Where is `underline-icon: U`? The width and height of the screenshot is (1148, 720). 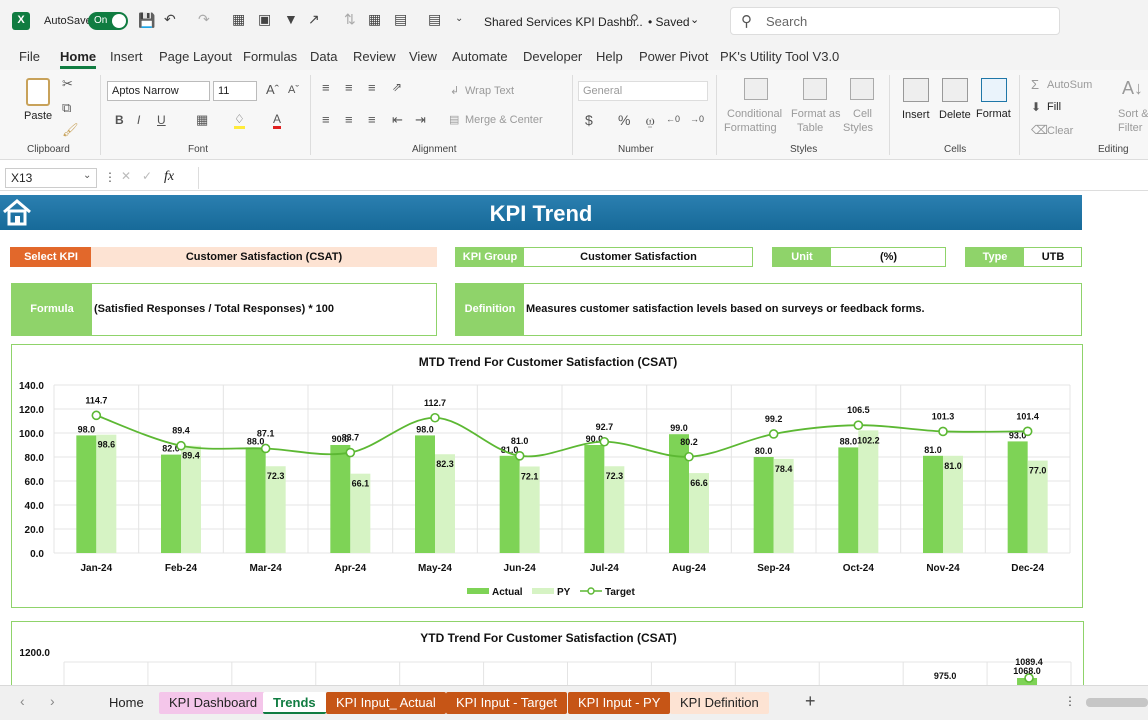 underline-icon: U is located at coordinates (161, 120).